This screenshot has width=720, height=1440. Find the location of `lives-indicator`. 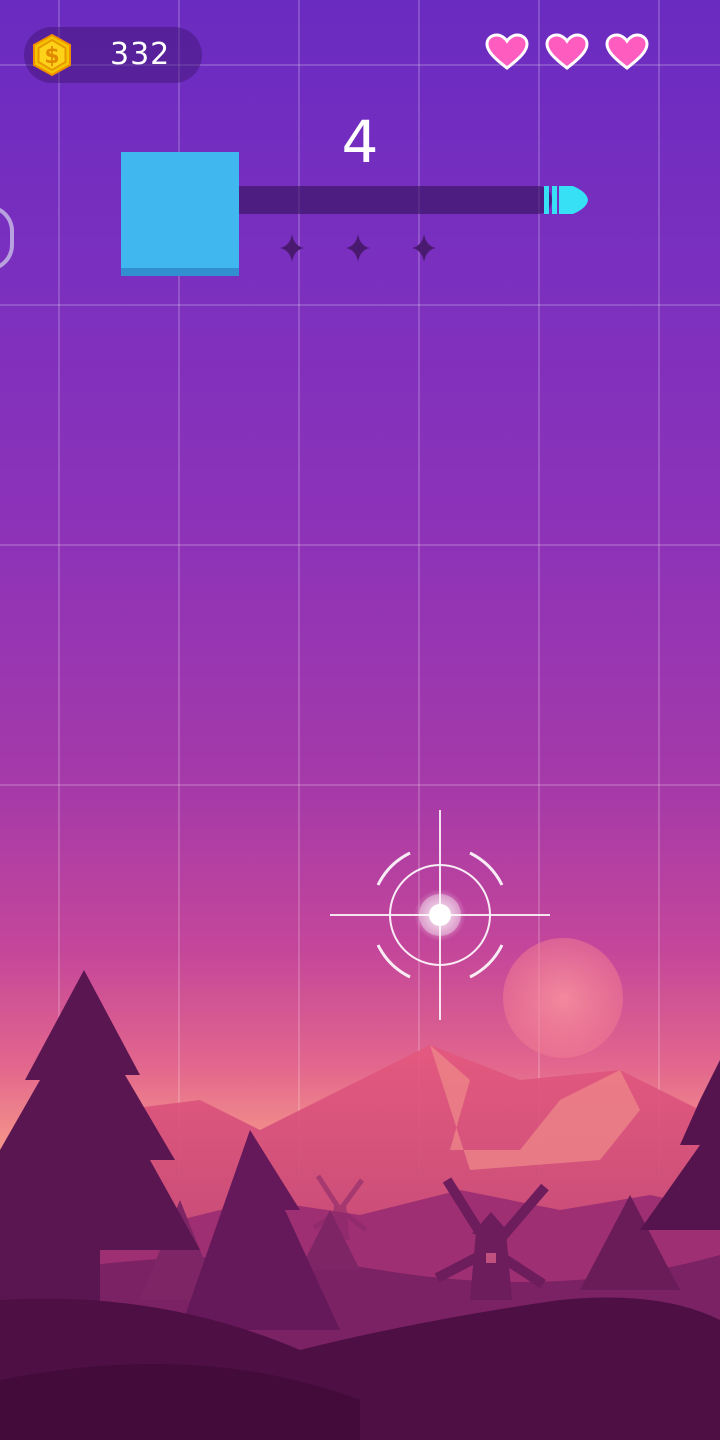

lives-indicator is located at coordinates (567, 52).